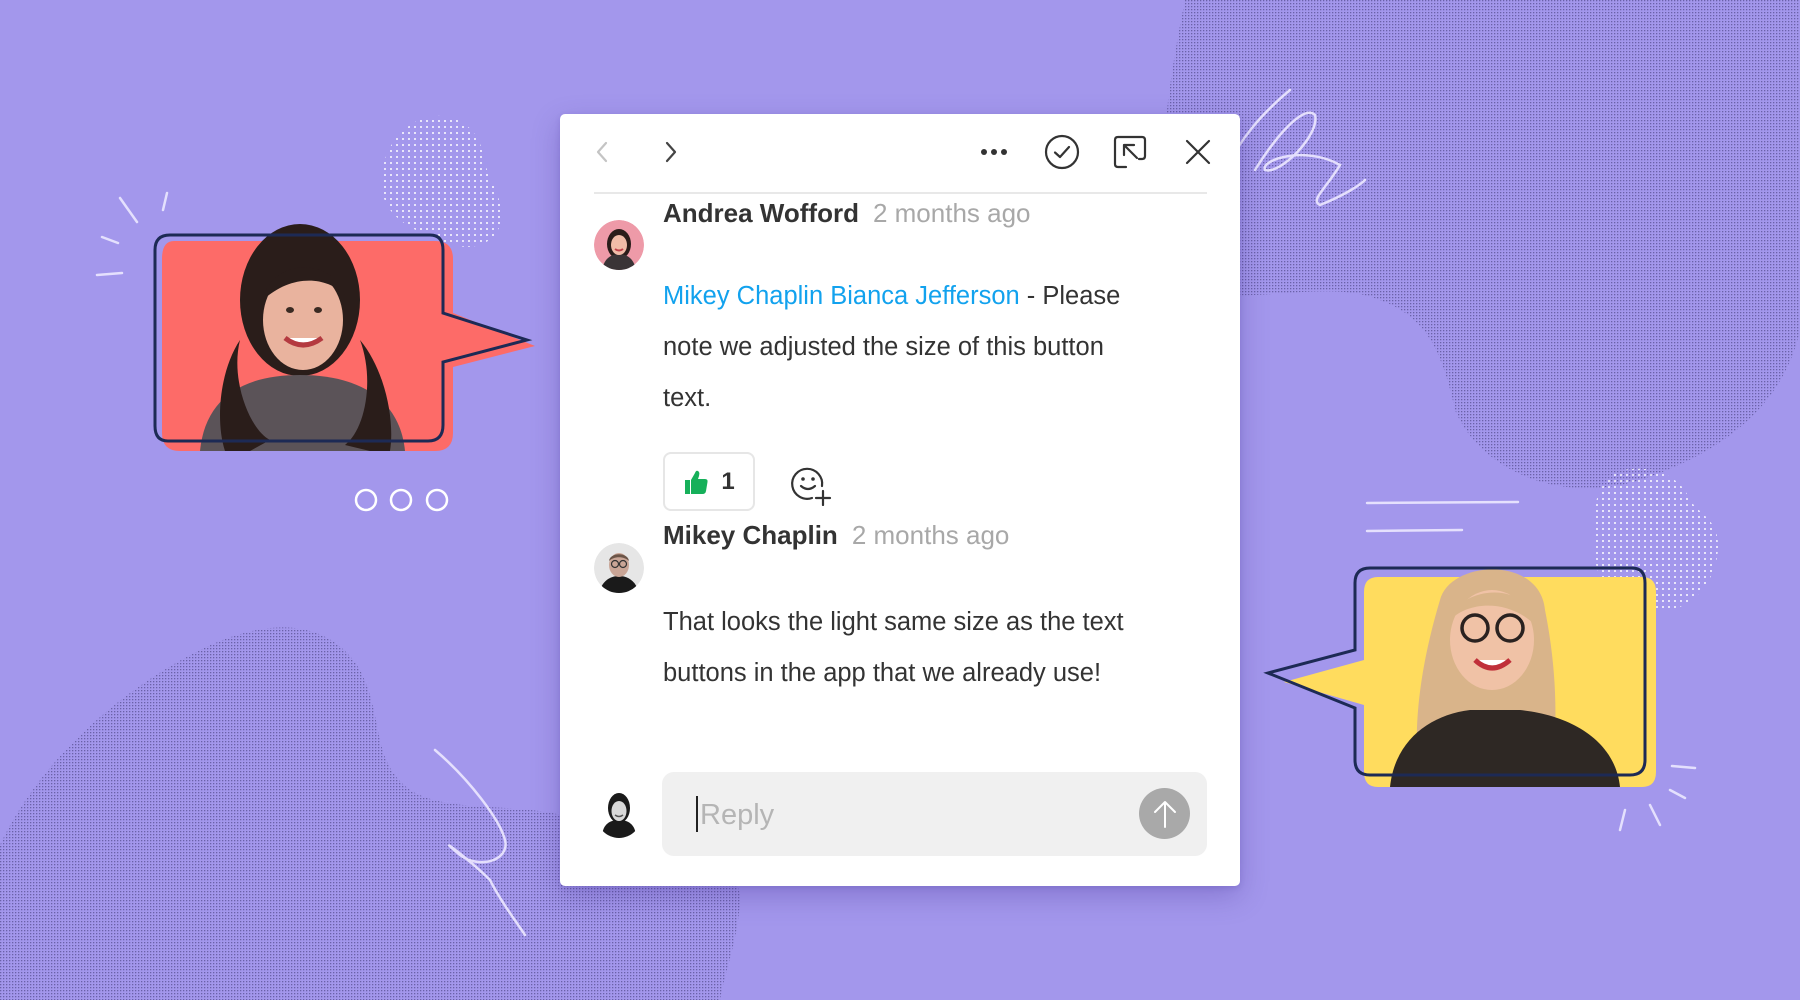  Describe the element at coordinates (750, 535) in the screenshot. I see `author-name: Mikey Chaplin` at that location.